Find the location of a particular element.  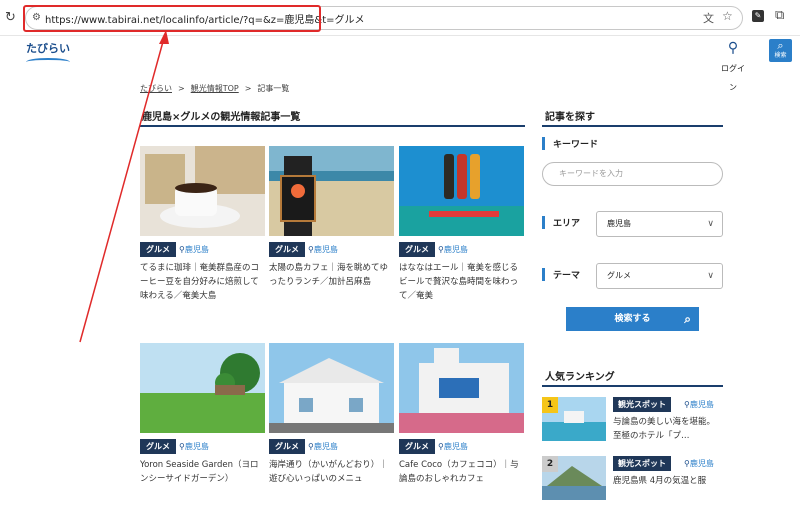

ranking-item: 2 観光スポット ⚲鹿児島 鹿児島県 4月の気温と服 is located at coordinates (632, 481).